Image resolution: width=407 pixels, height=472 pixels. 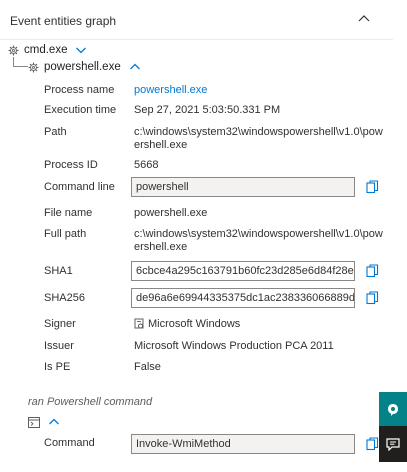 I want to click on sha256-field: de96a6e69944335375dc1ac238336066889d9ffc, so click(x=243, y=298).